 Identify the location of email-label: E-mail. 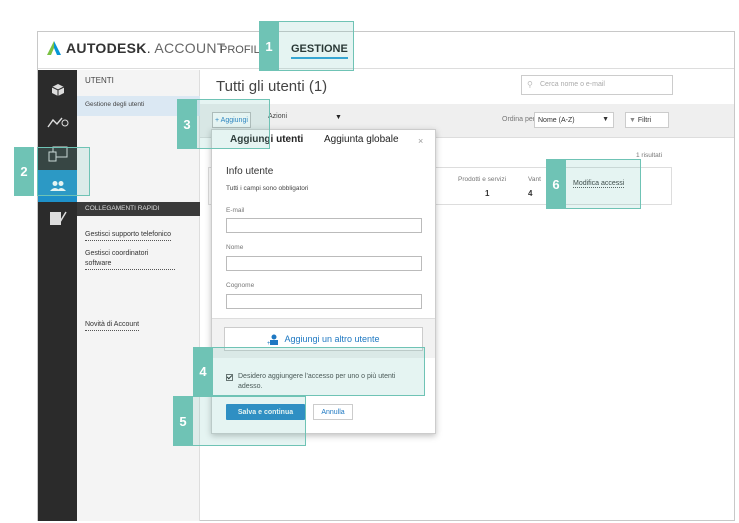
(235, 210).